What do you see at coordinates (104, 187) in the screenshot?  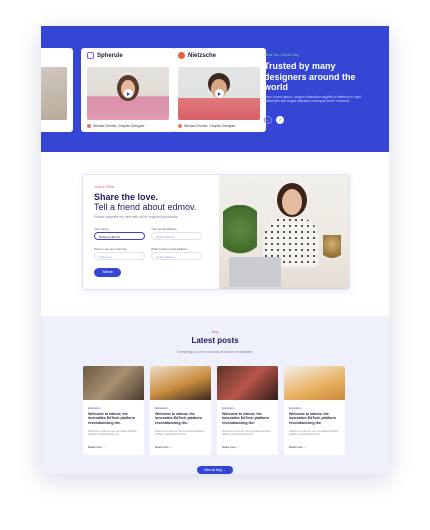 I see `section-eyebrow: Invite a Friend` at bounding box center [104, 187].